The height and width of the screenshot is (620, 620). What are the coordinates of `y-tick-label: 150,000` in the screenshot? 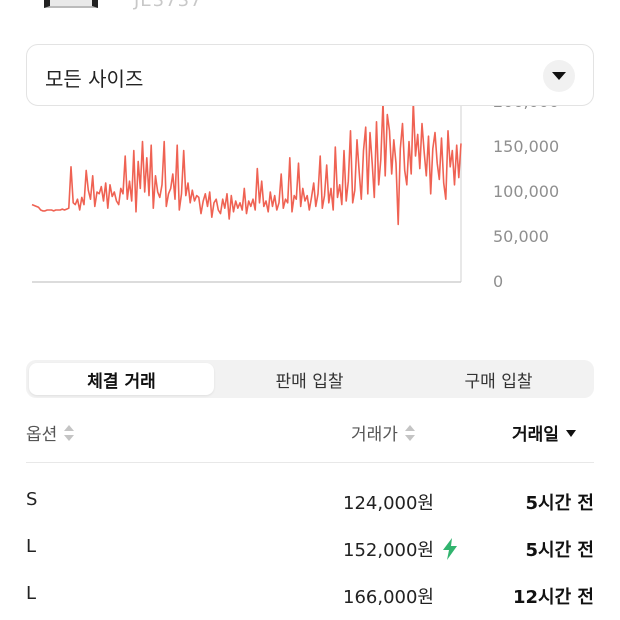 It's located at (526, 146).